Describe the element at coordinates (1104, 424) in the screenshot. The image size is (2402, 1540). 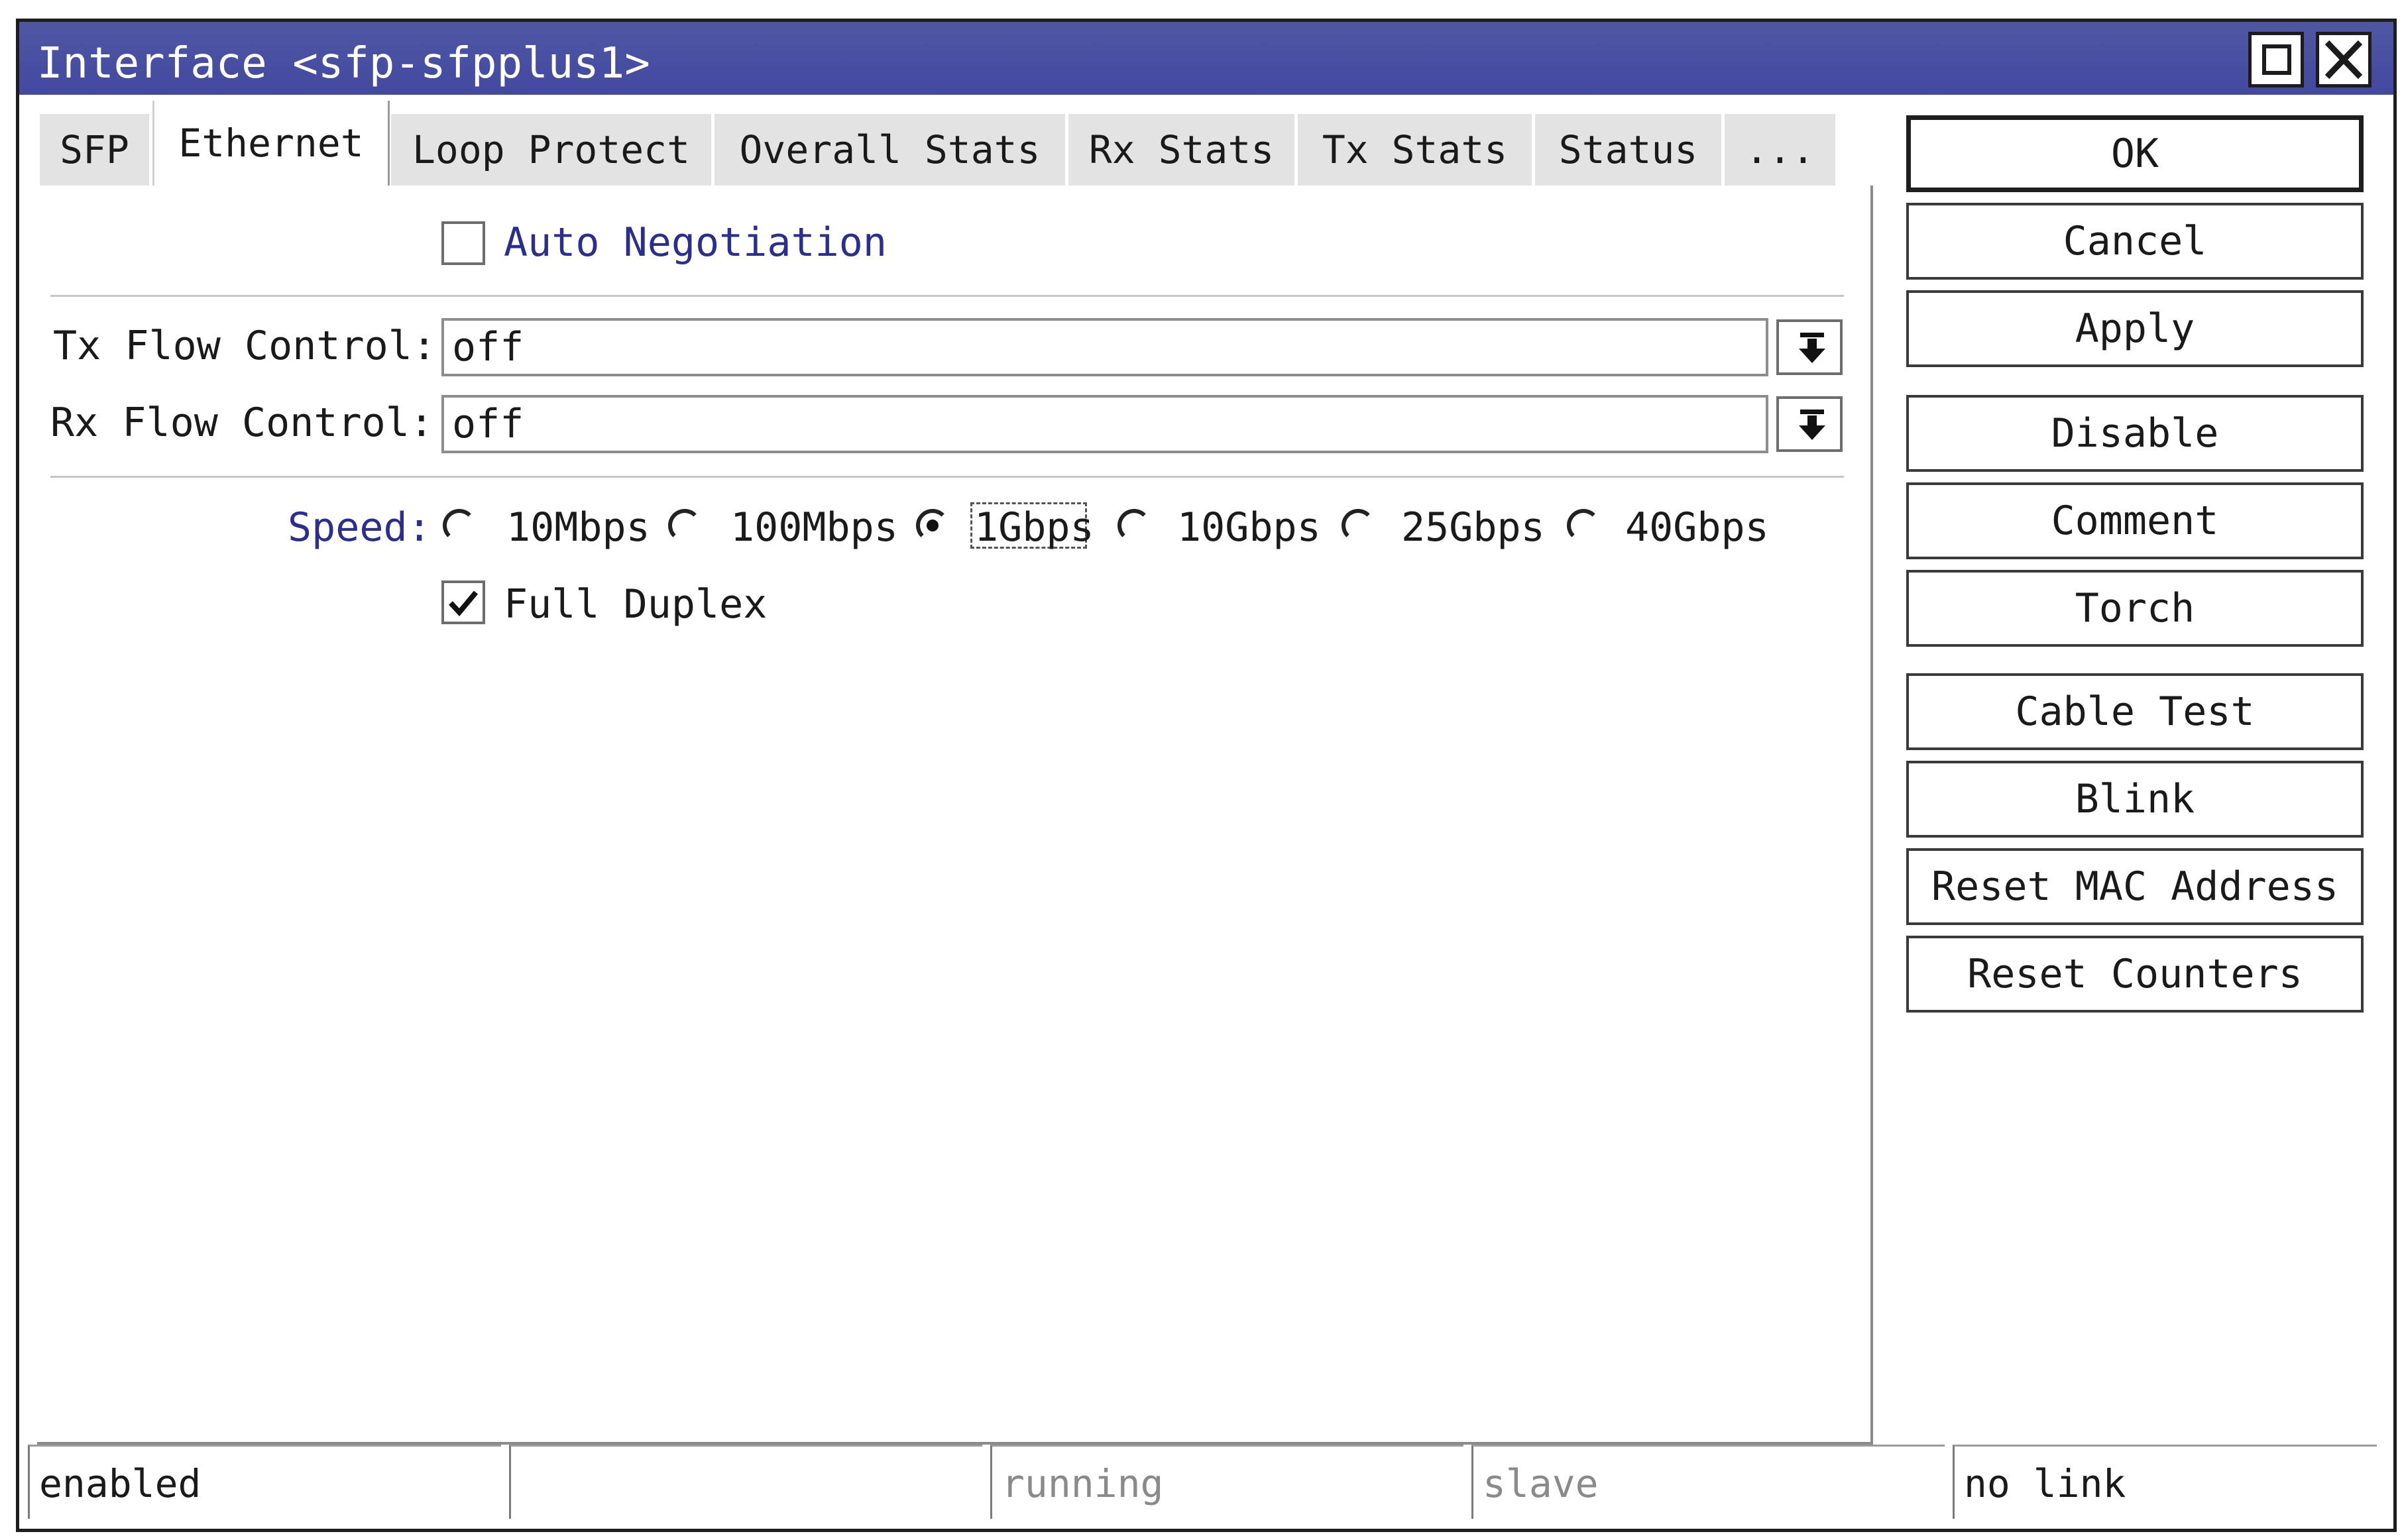
I see `rx-flow-control-field: off` at that location.